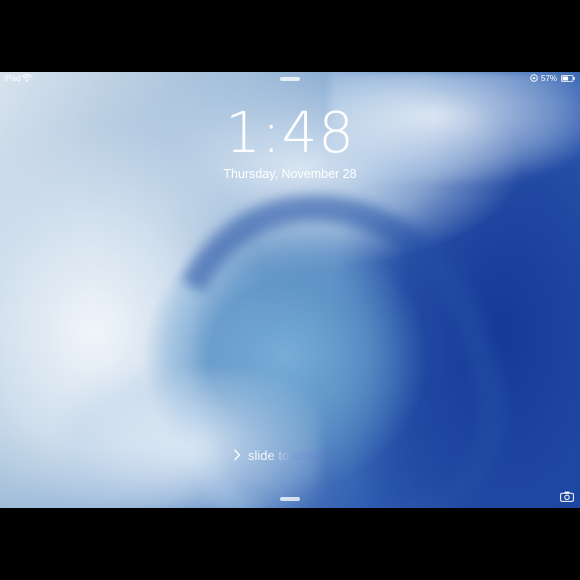  I want to click on notification-center-grabber, so click(290, 79).